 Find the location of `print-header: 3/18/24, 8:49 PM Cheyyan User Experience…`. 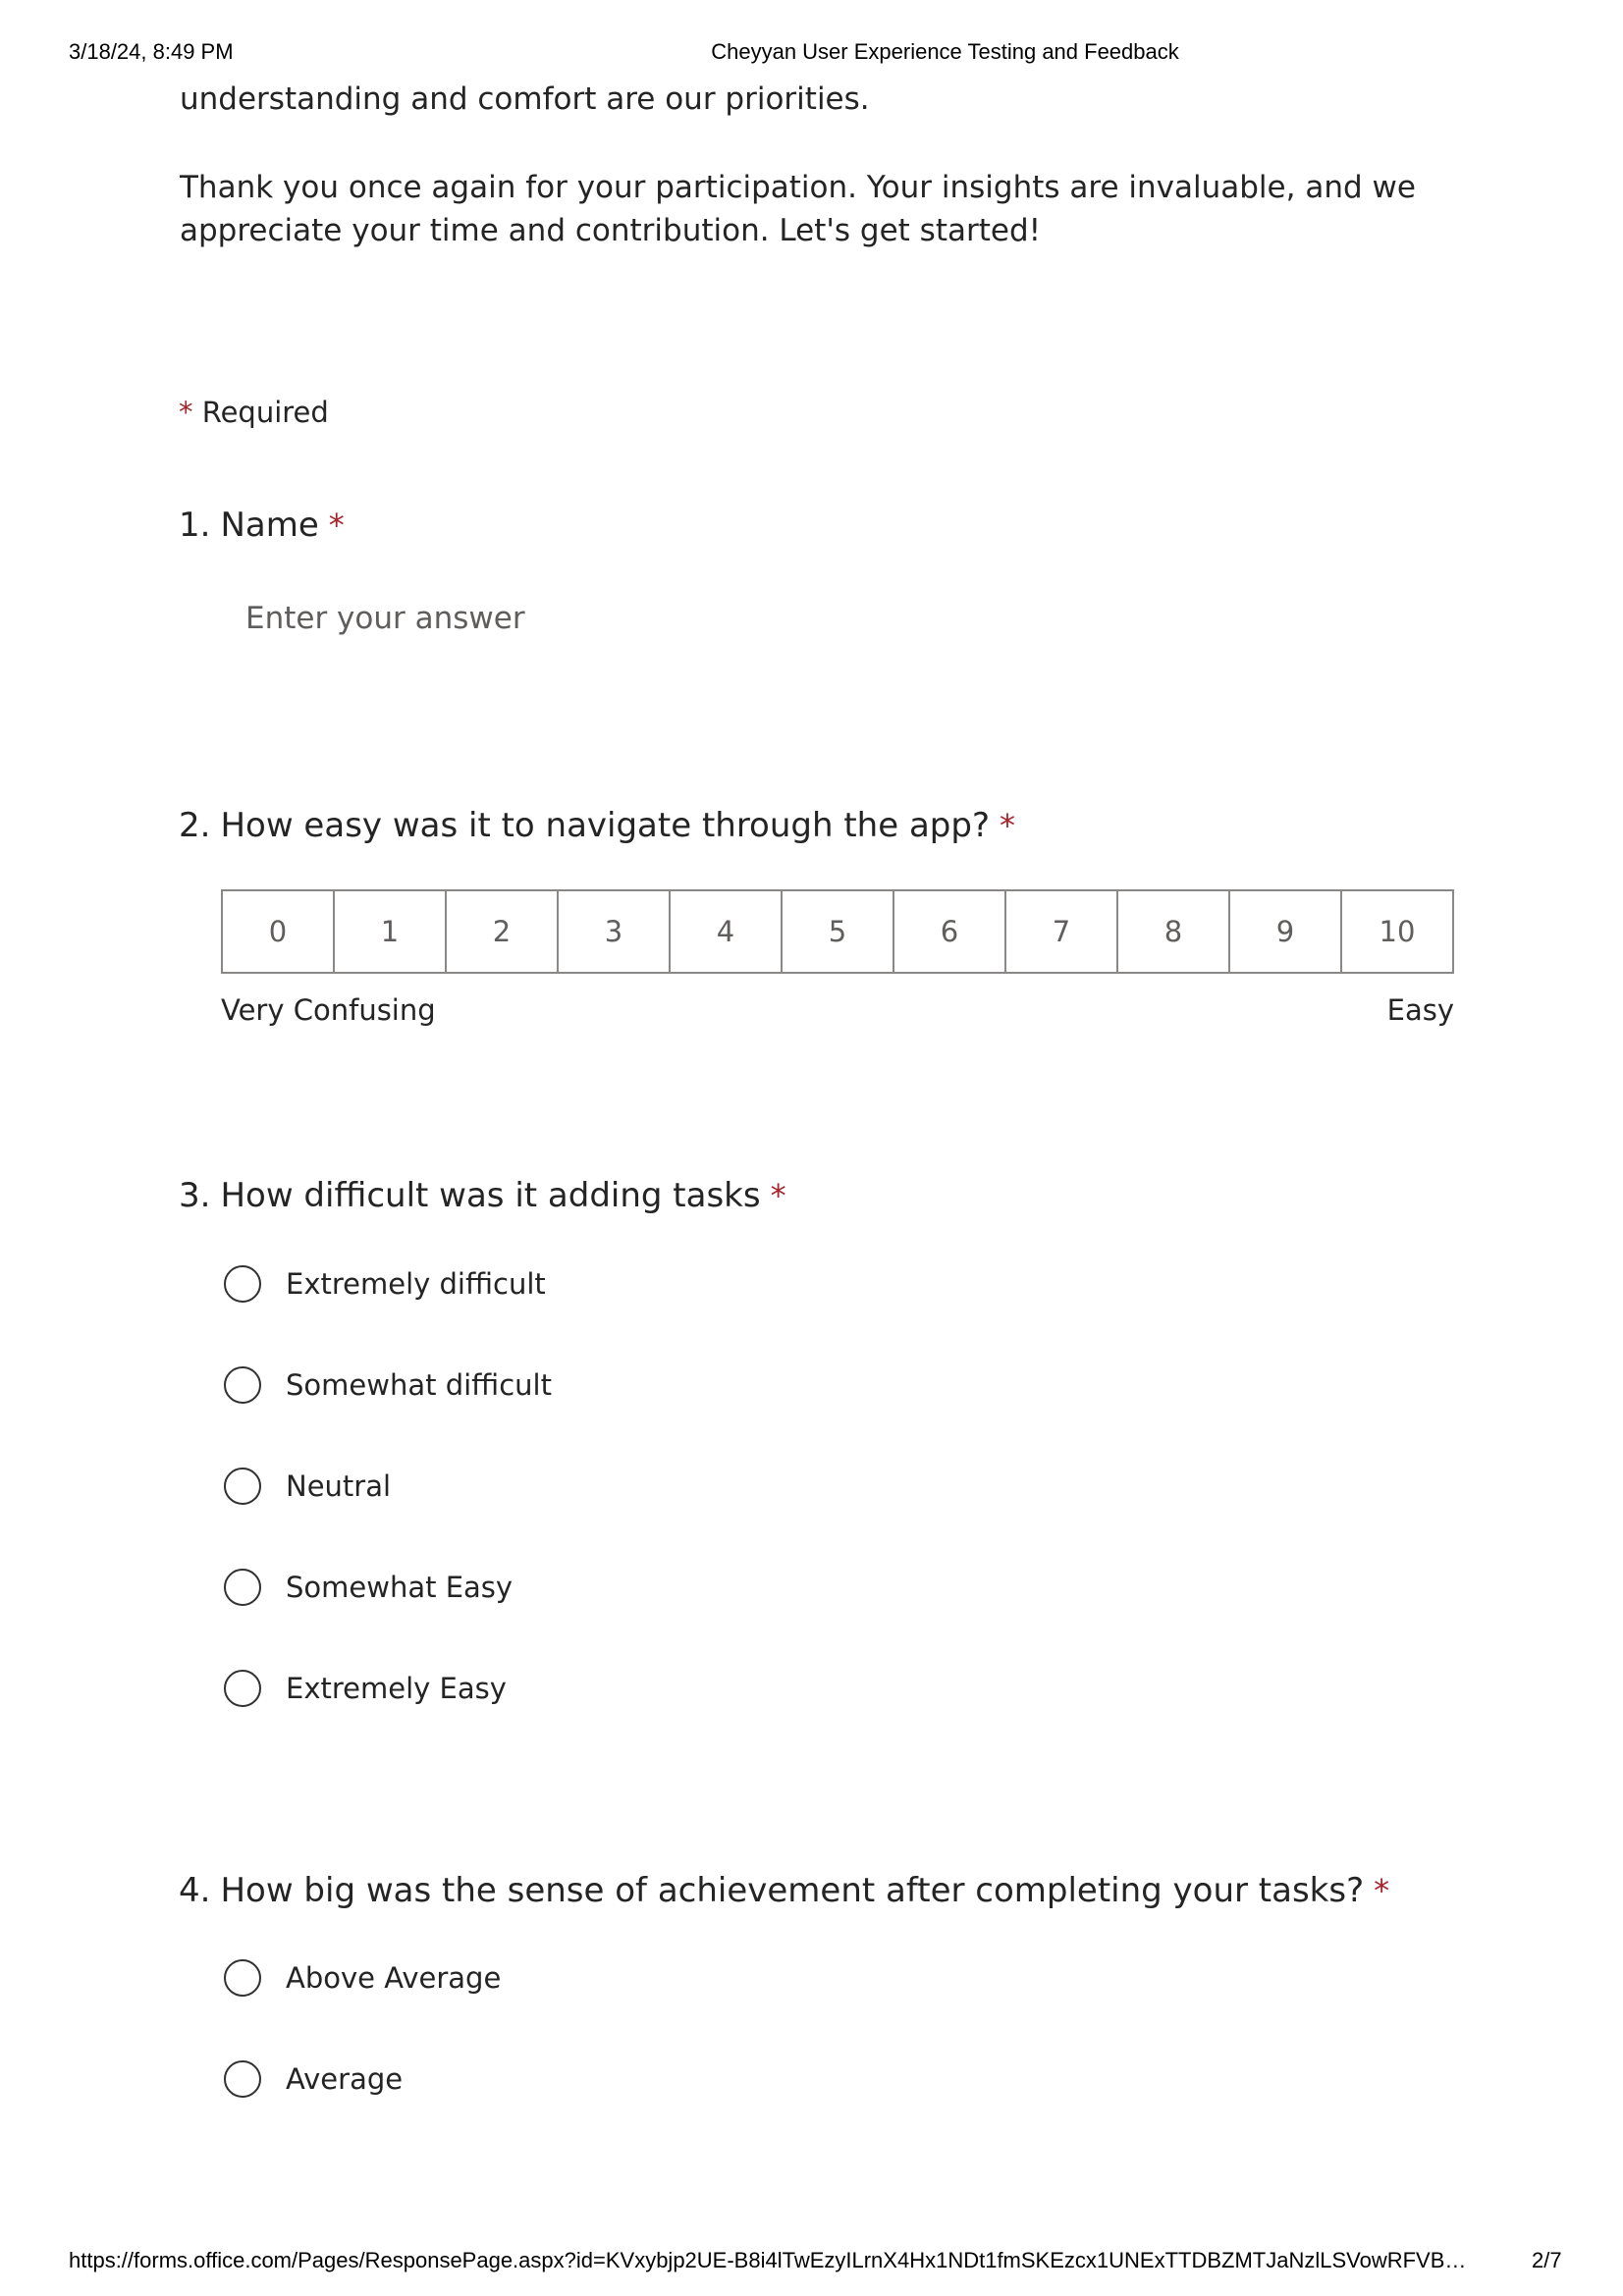

print-header: 3/18/24, 8:49 PM Cheyyan User Experience… is located at coordinates (811, 52).